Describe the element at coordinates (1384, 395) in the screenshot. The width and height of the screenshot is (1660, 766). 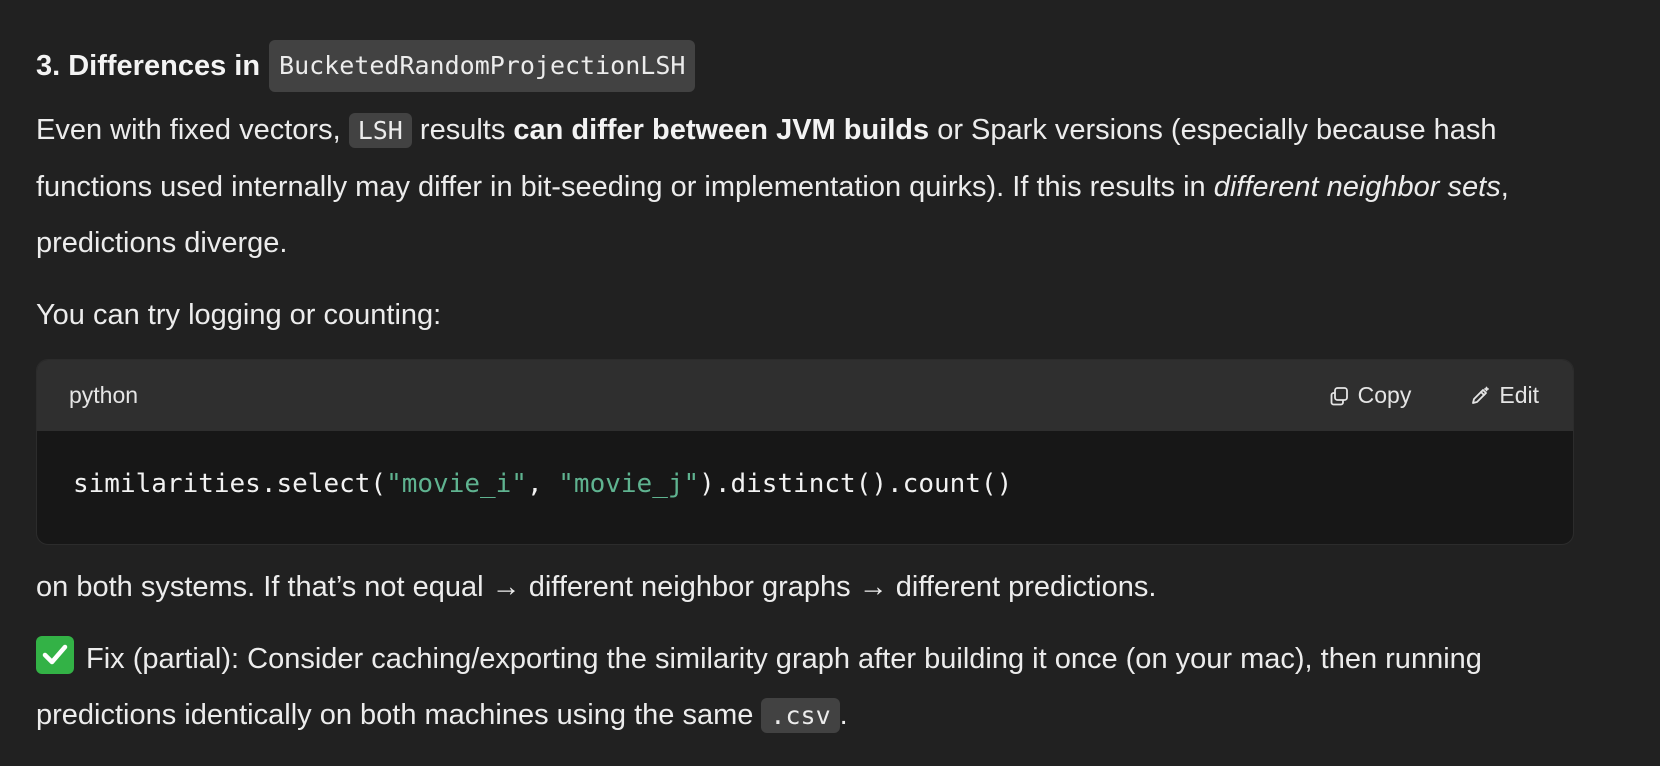
I see `copy-label: Copy` at that location.